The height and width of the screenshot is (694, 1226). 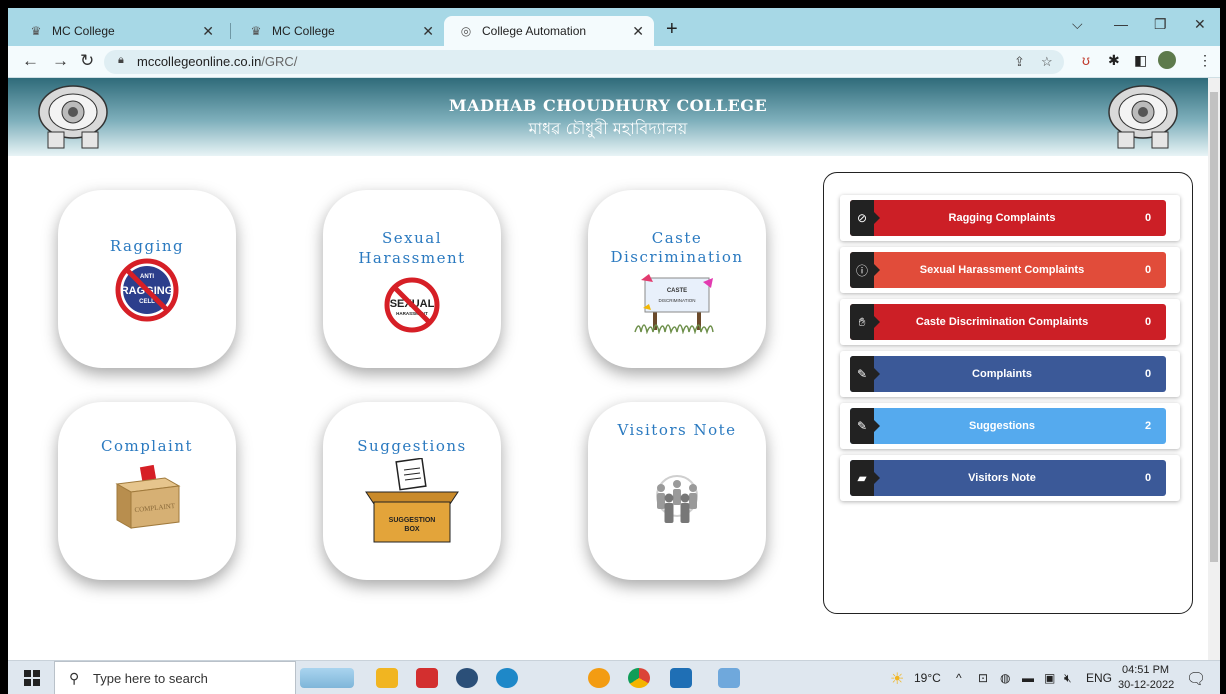 What do you see at coordinates (1200, 24) in the screenshot?
I see `close-window-button: ✕` at bounding box center [1200, 24].